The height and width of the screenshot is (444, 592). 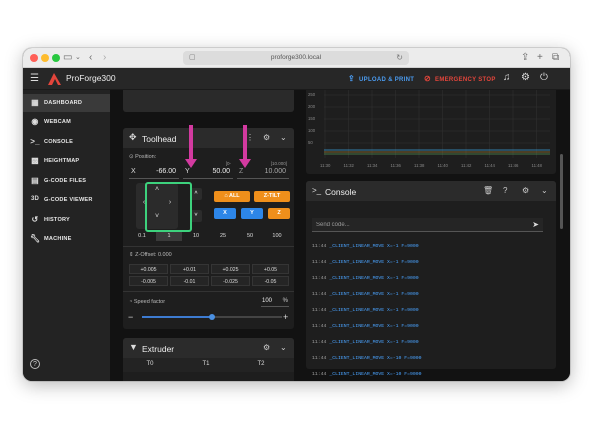 I want to click on step-size-option: 100, so click(x=277, y=236).